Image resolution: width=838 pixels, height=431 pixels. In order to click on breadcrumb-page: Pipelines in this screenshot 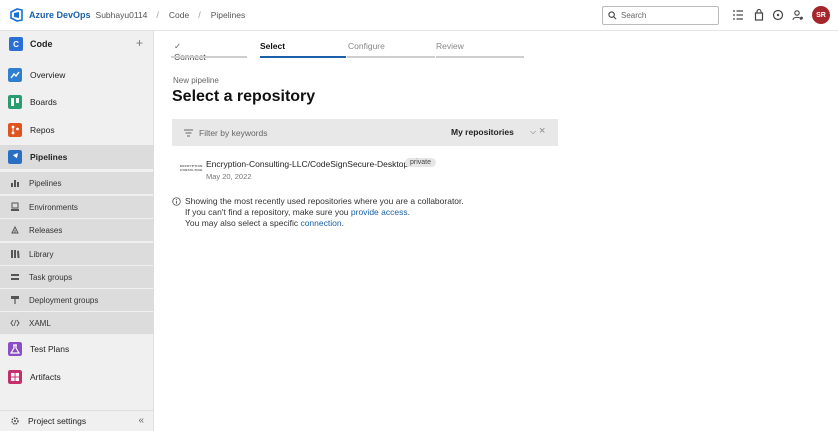, I will do `click(228, 15)`.